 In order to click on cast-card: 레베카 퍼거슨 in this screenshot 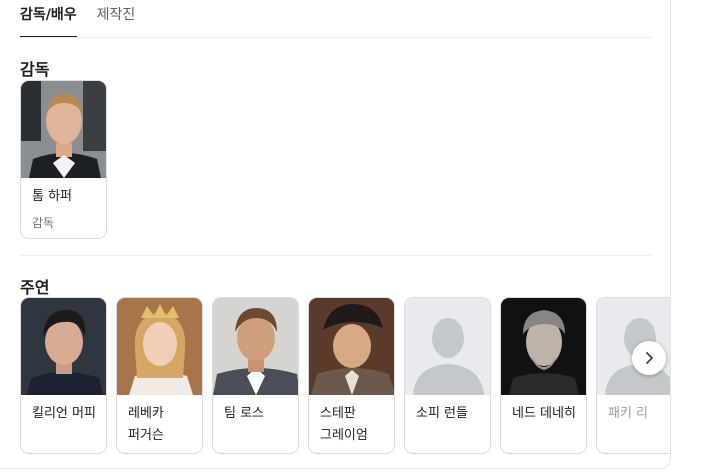, I will do `click(159, 375)`.